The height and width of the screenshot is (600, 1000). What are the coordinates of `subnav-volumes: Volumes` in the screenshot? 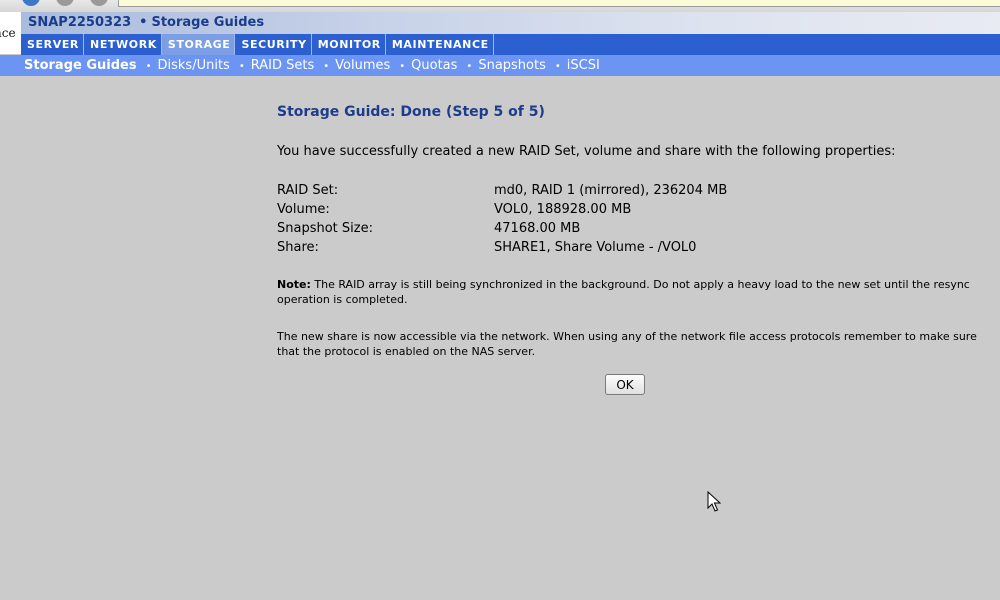 It's located at (362, 65).